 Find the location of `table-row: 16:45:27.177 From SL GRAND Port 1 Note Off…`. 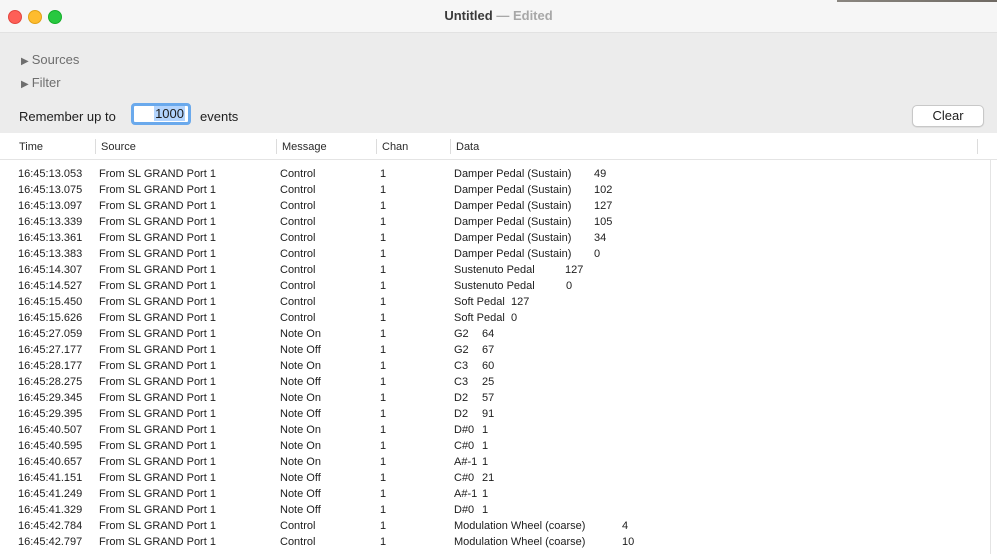

table-row: 16:45:27.177 From SL GRAND Port 1 Note Off… is located at coordinates (495, 350).